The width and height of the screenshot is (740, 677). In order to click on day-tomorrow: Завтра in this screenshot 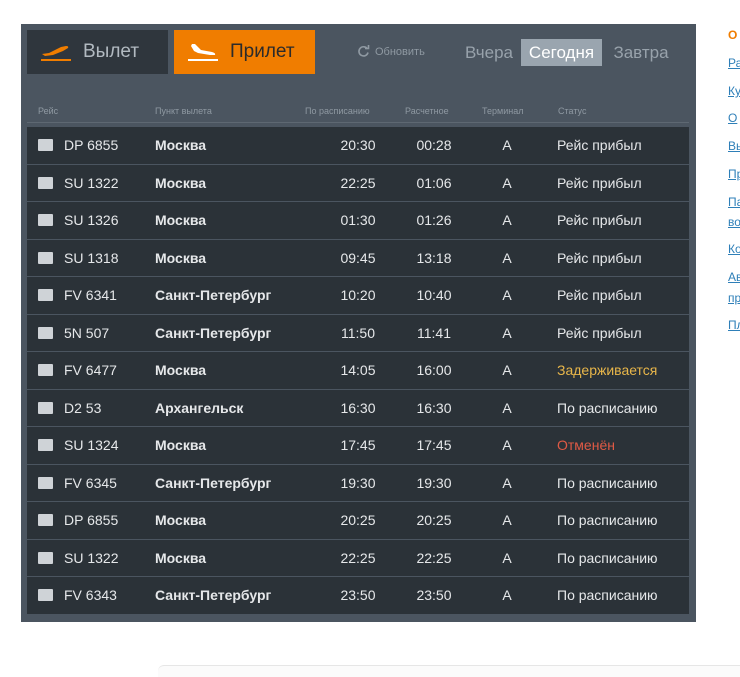, I will do `click(641, 52)`.